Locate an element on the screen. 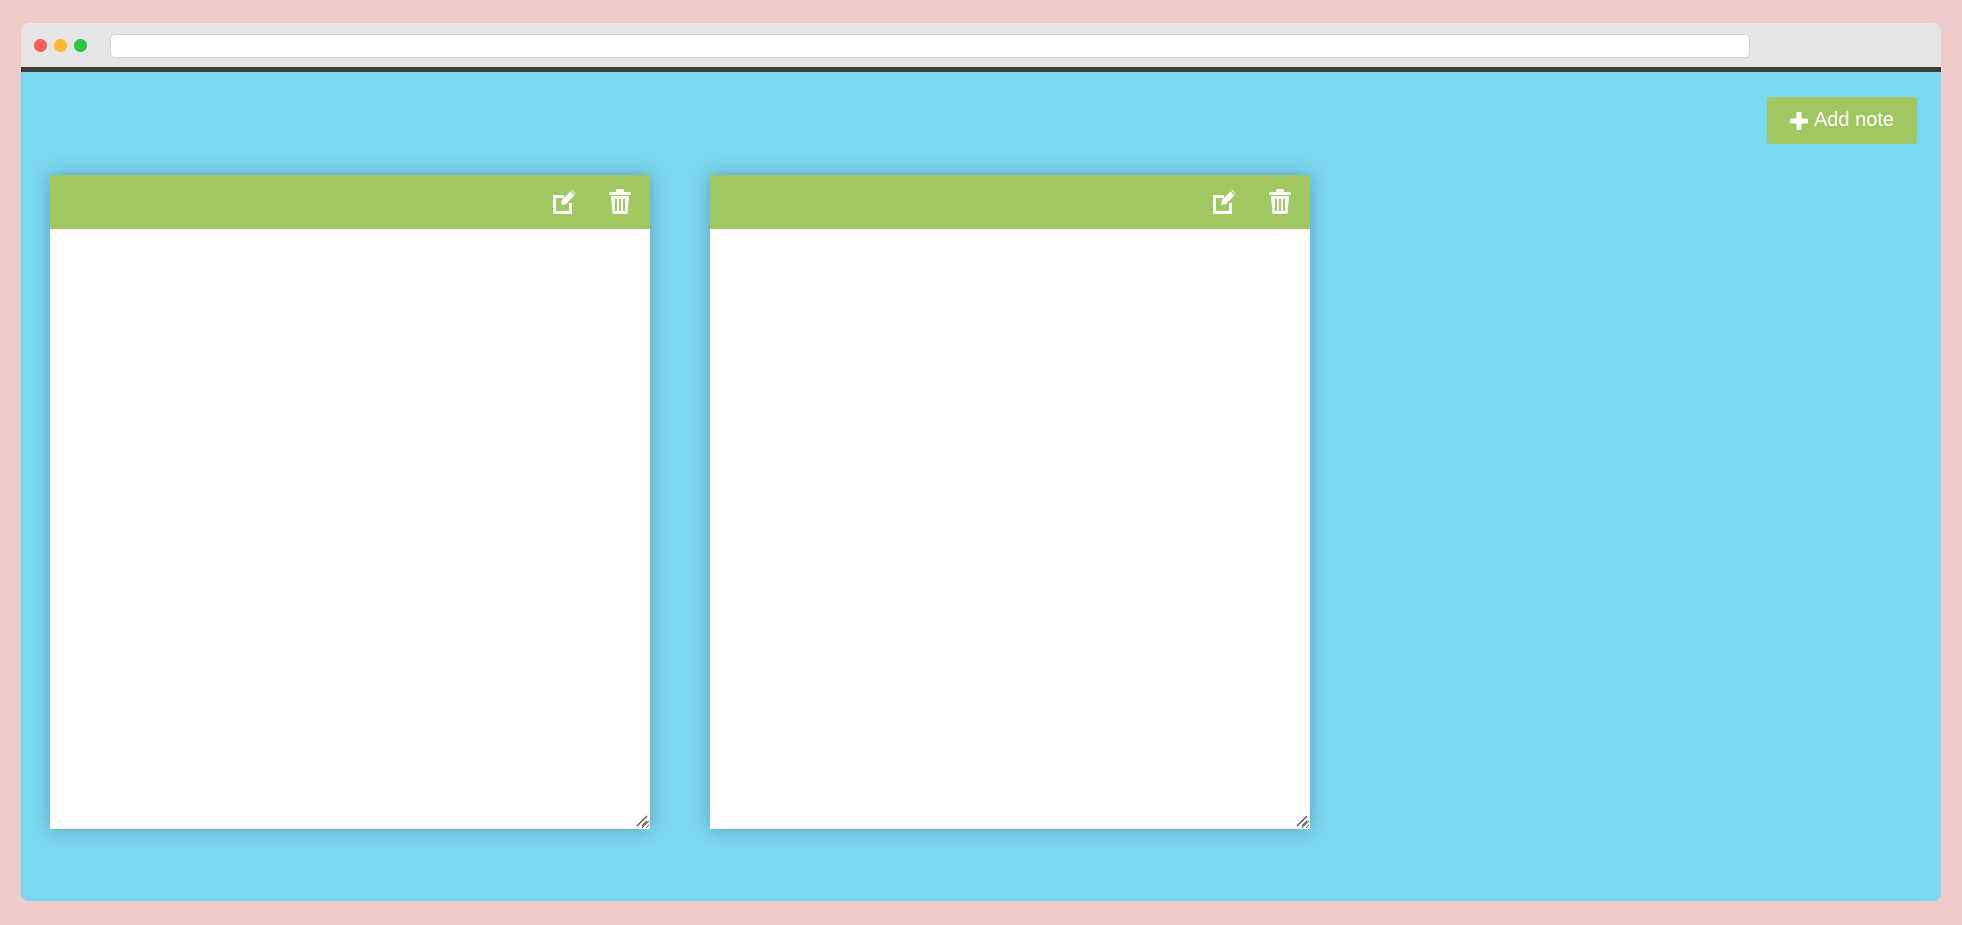 The height and width of the screenshot is (925, 1962). minimize-window-button is located at coordinates (60, 45).